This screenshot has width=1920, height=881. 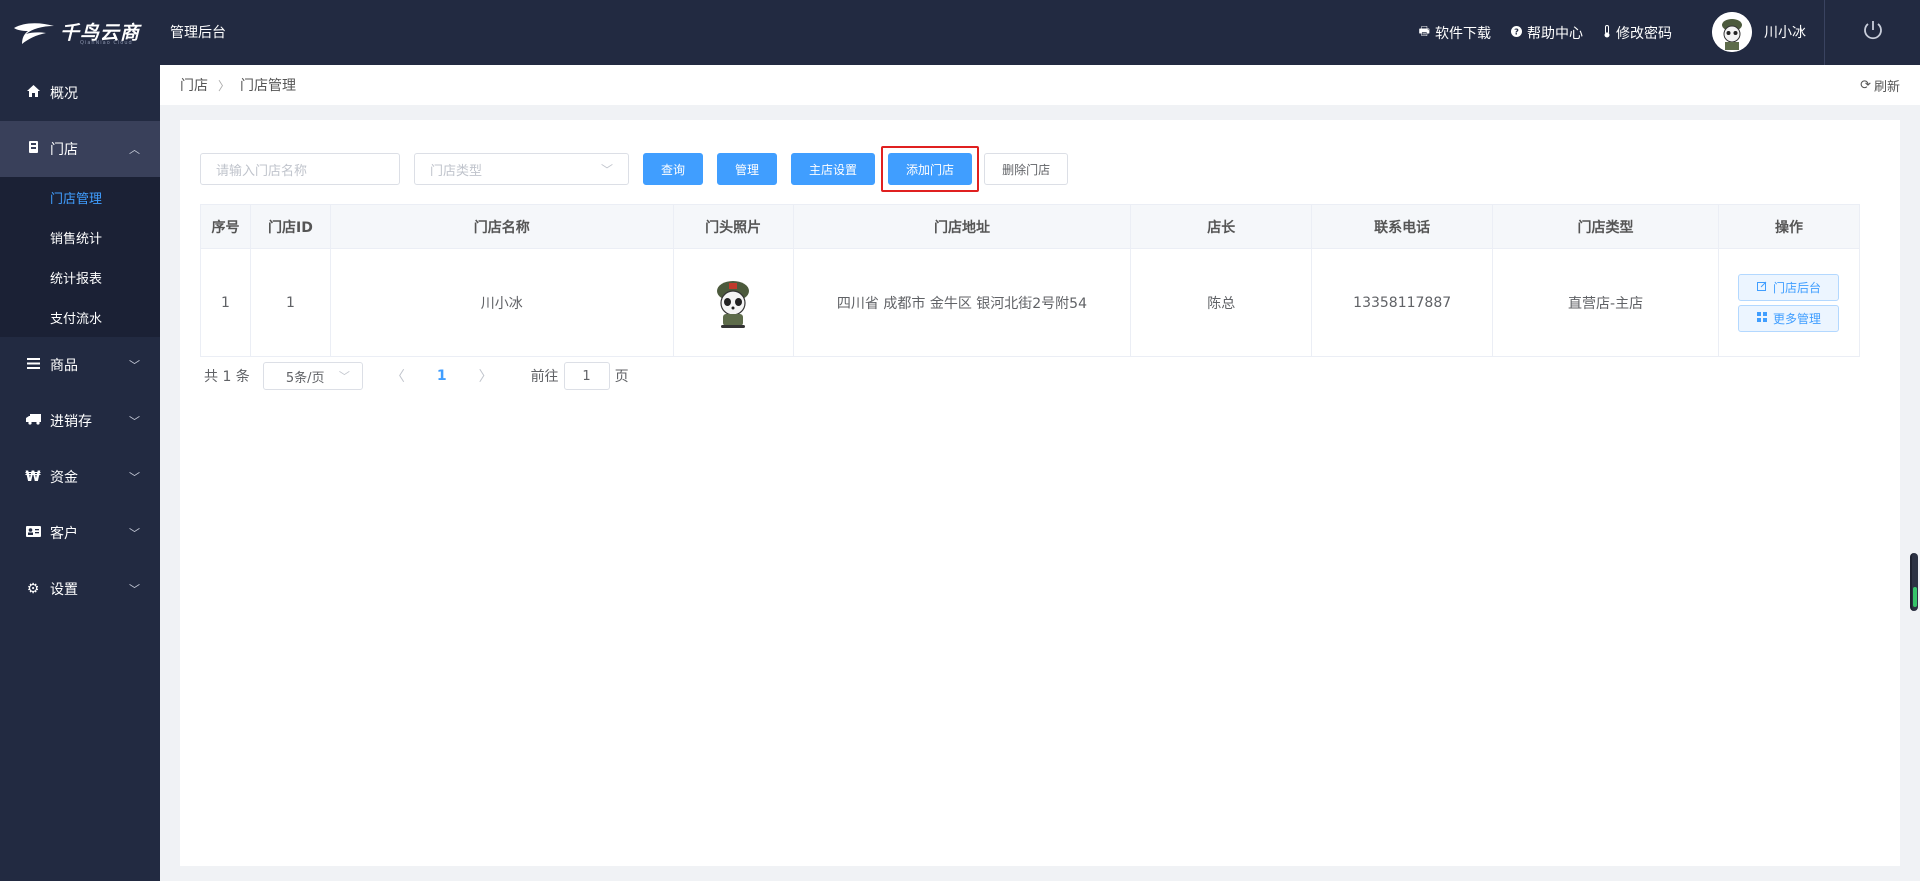 What do you see at coordinates (1221, 302) in the screenshot?
I see `cell-manager: 陈总` at bounding box center [1221, 302].